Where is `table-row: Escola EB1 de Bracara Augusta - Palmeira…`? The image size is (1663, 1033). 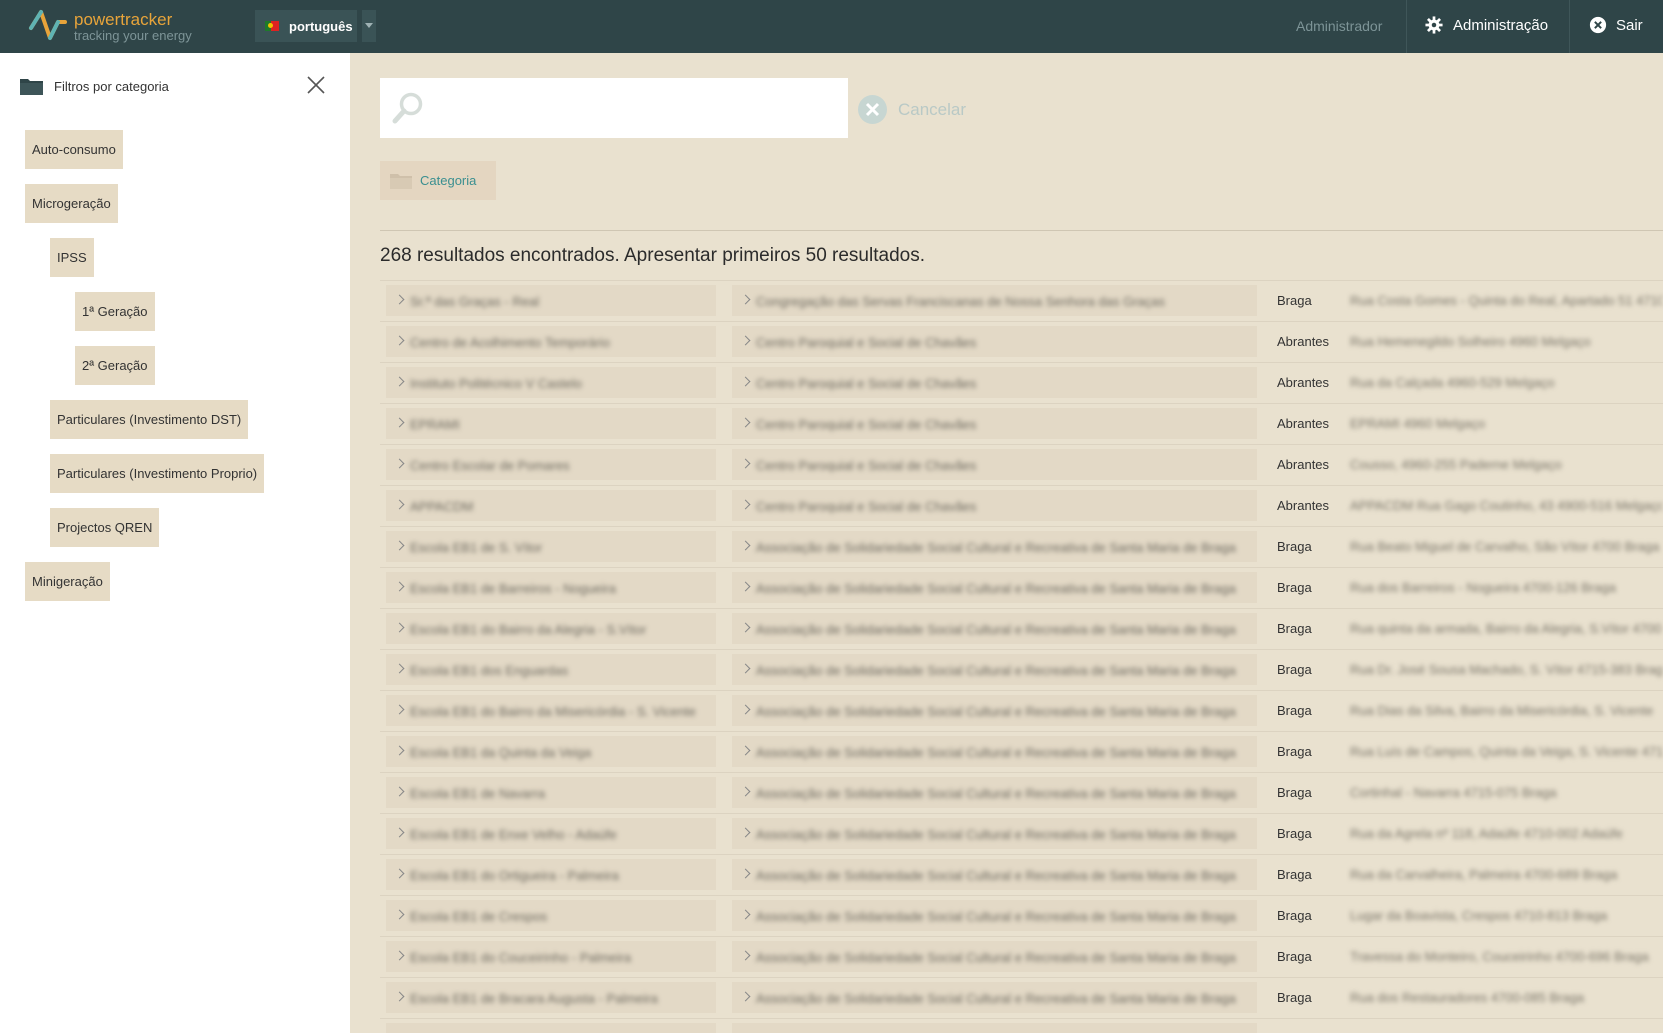 table-row: Escola EB1 de Bracara Augusta - Palmeira… is located at coordinates (1021, 997).